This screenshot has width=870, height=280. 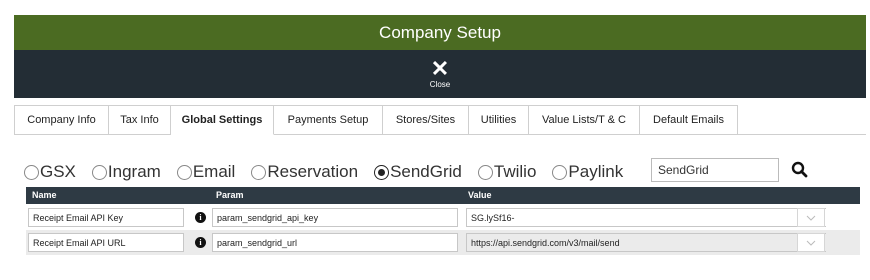 I want to click on radio-email: Email, so click(x=206, y=172).